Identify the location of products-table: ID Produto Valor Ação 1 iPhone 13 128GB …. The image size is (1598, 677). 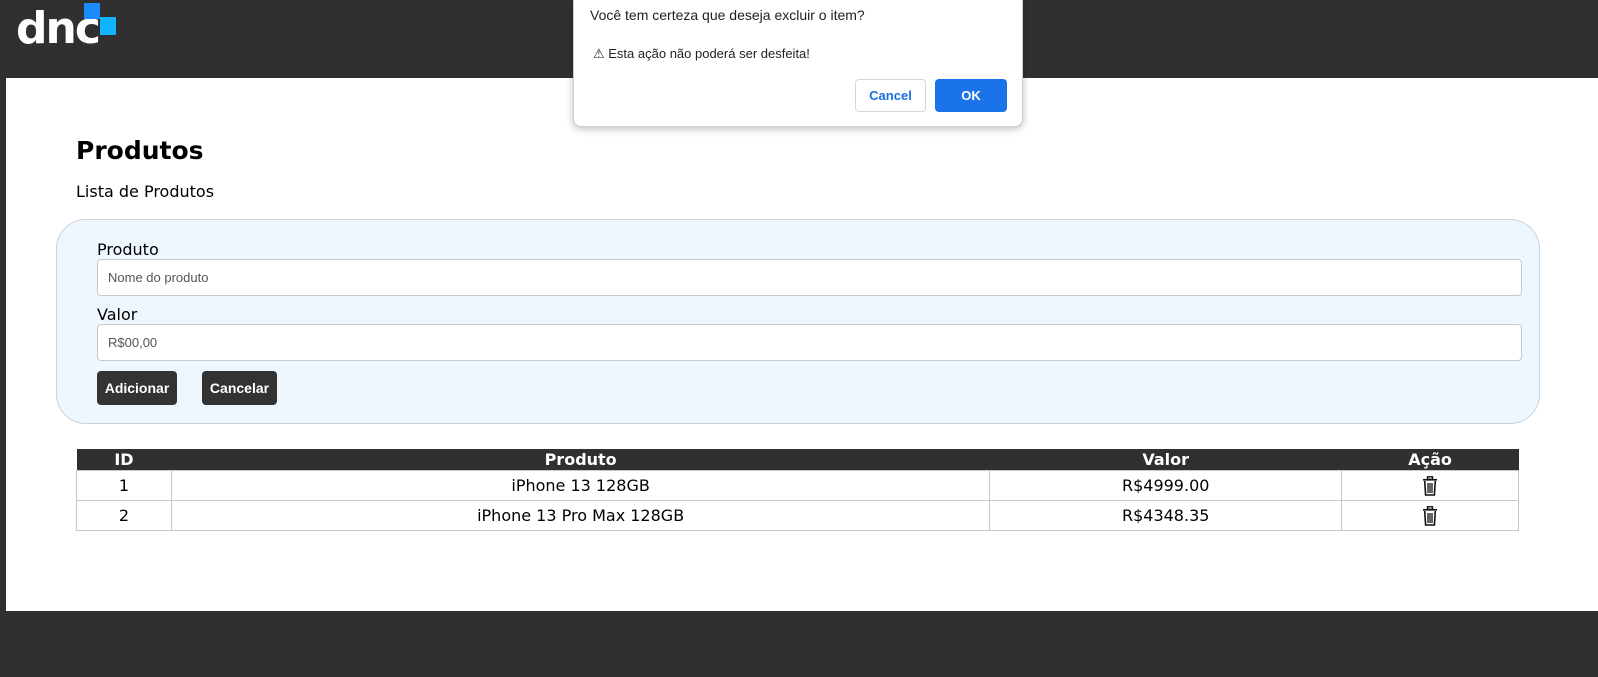
(797, 490).